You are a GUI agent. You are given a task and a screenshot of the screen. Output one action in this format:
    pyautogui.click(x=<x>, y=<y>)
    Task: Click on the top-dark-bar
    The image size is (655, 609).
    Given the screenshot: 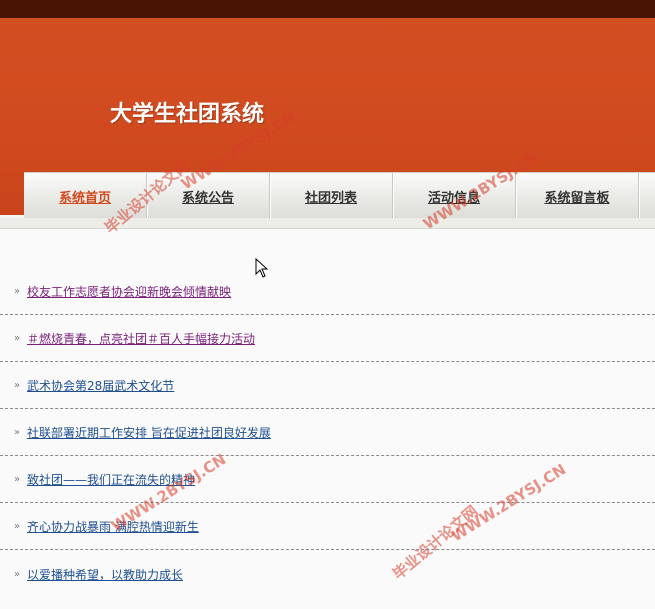 What is the action you would take?
    pyautogui.click(x=327, y=9)
    